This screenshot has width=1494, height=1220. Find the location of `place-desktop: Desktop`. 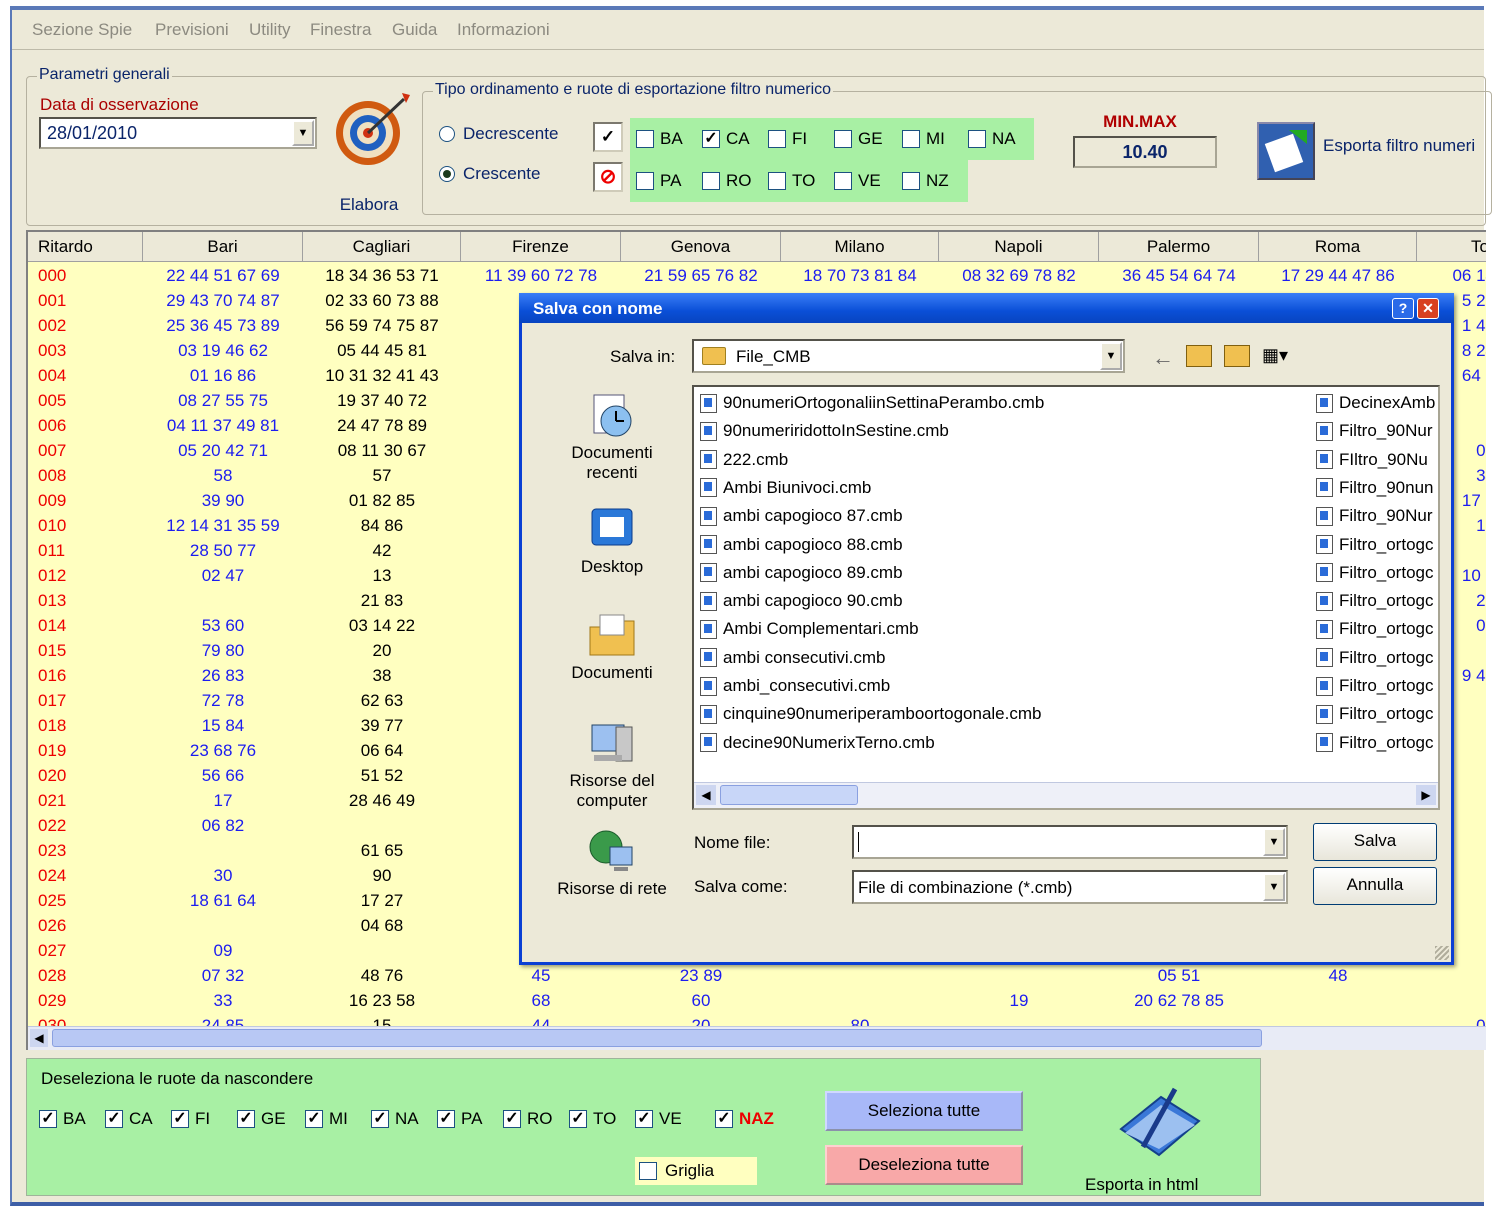

place-desktop: Desktop is located at coordinates (612, 540).